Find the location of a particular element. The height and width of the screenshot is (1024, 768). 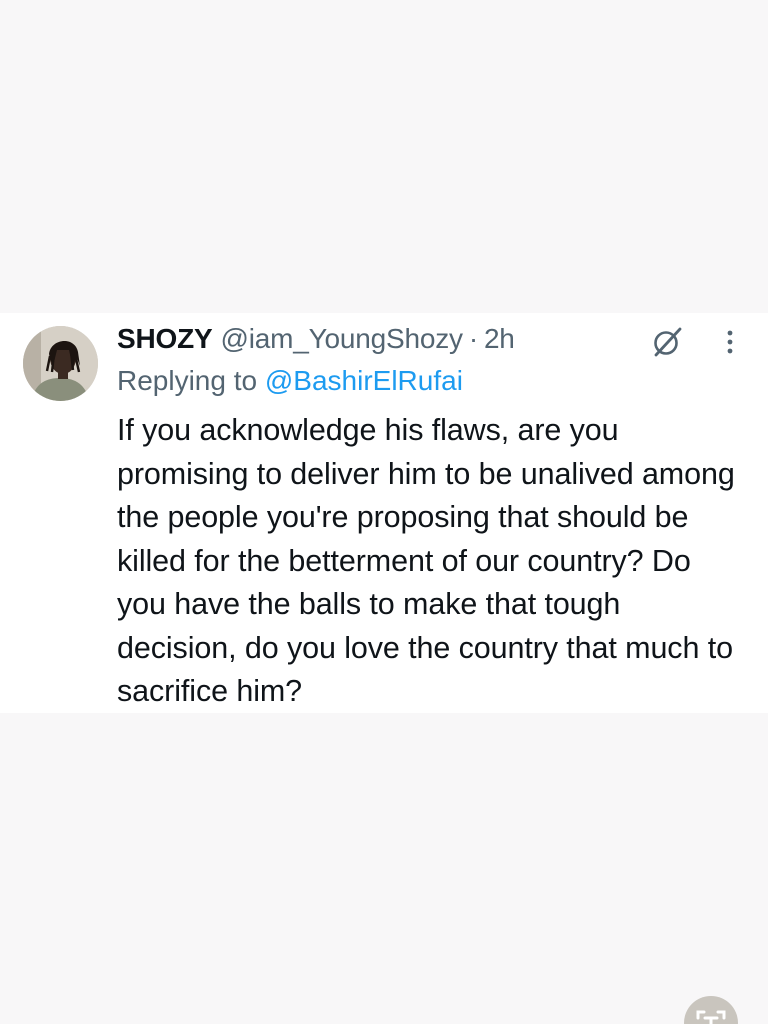

avatar is located at coordinates (60, 363).